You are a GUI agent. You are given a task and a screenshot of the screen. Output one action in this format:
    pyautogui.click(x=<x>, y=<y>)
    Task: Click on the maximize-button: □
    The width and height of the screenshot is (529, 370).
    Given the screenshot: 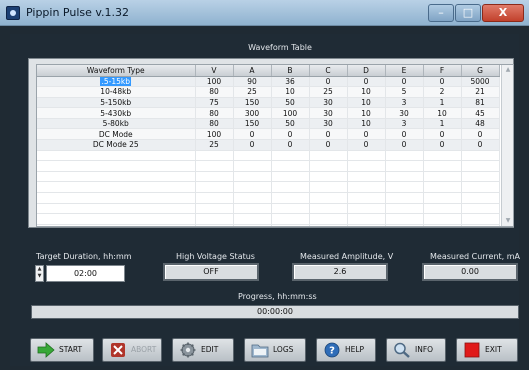 What is the action you would take?
    pyautogui.click(x=468, y=13)
    